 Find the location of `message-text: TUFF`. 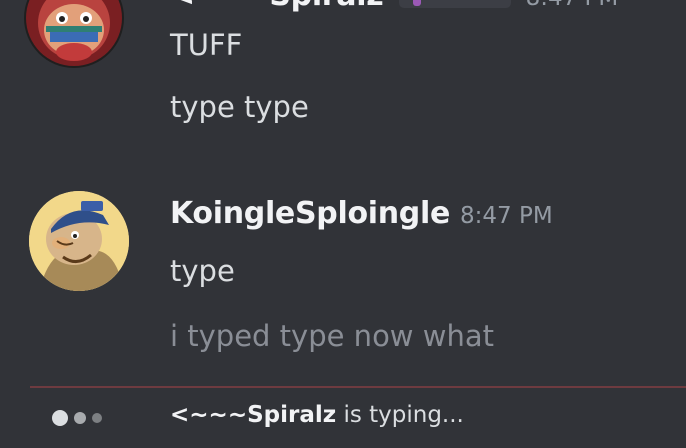

message-text: TUFF is located at coordinates (206, 45).